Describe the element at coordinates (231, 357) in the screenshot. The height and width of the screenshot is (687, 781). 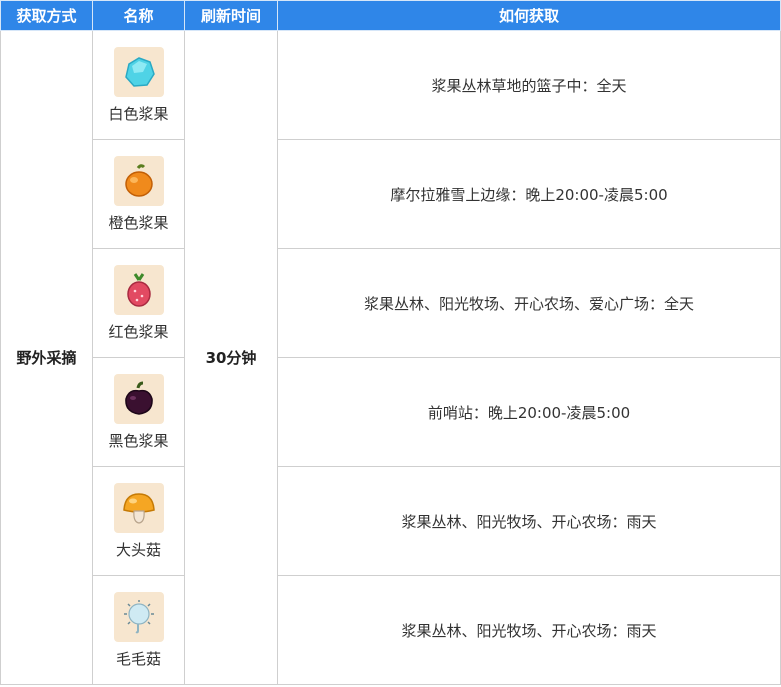
I see `refresh-cell: 30分钟` at that location.